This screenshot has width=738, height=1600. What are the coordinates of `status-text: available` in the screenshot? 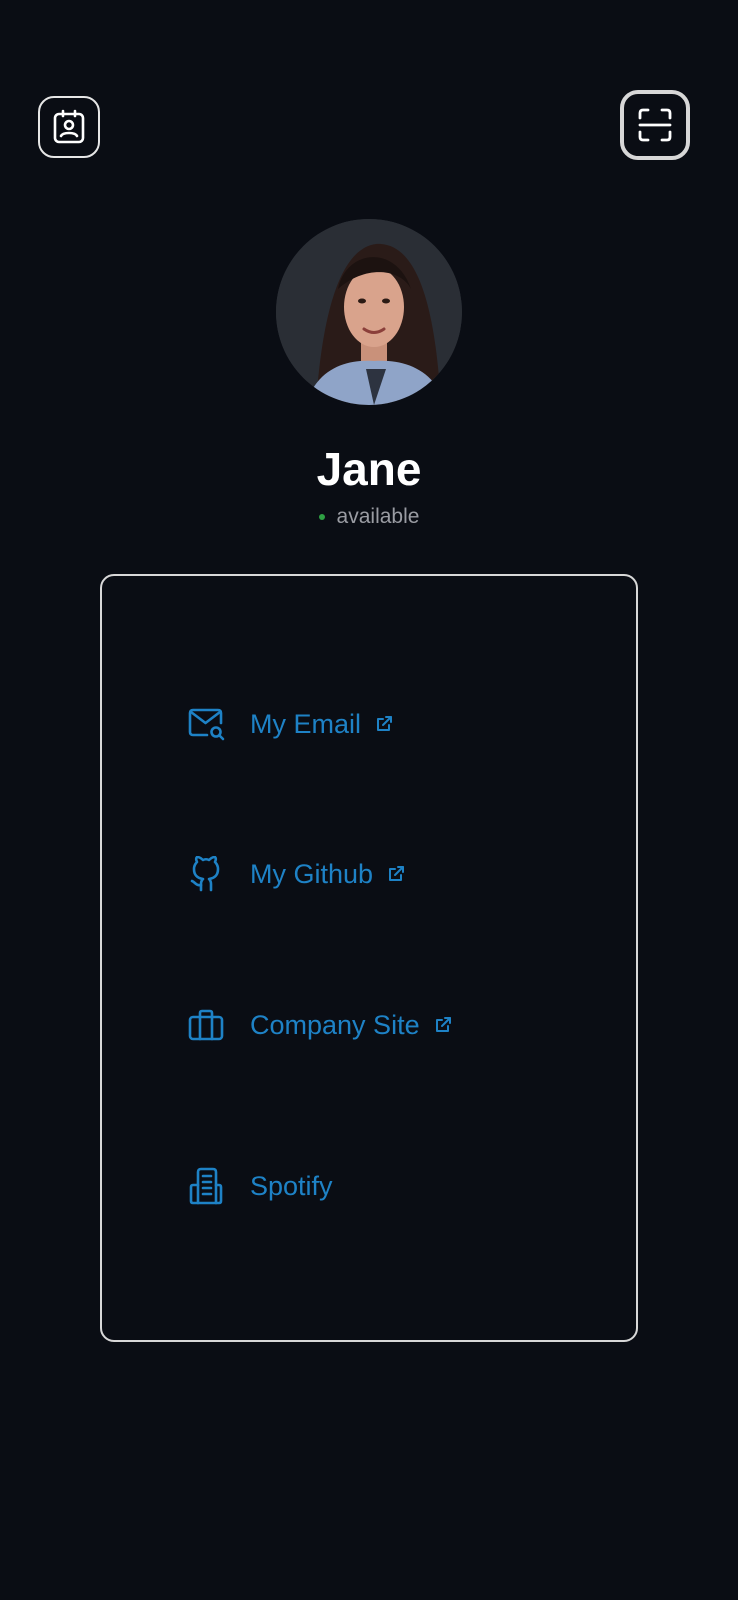 It's located at (378, 516).